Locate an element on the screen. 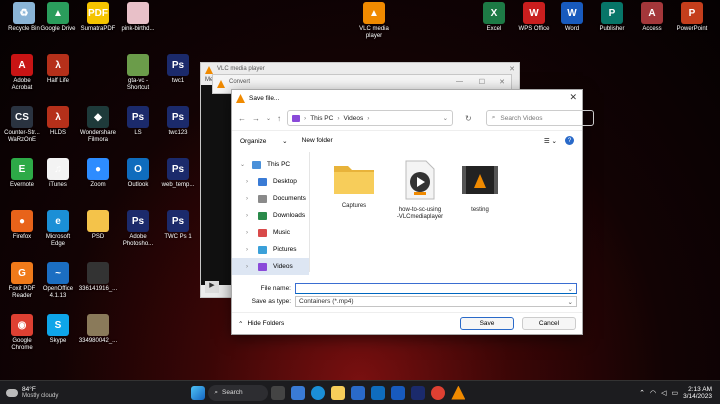 This screenshot has height=404, width=720. forward-icon: → is located at coordinates (256, 118).